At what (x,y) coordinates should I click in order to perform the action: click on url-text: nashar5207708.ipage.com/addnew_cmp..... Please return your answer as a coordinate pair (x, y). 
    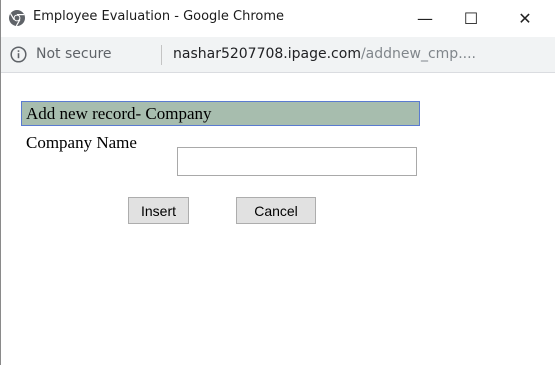
    Looking at the image, I should click on (362, 54).